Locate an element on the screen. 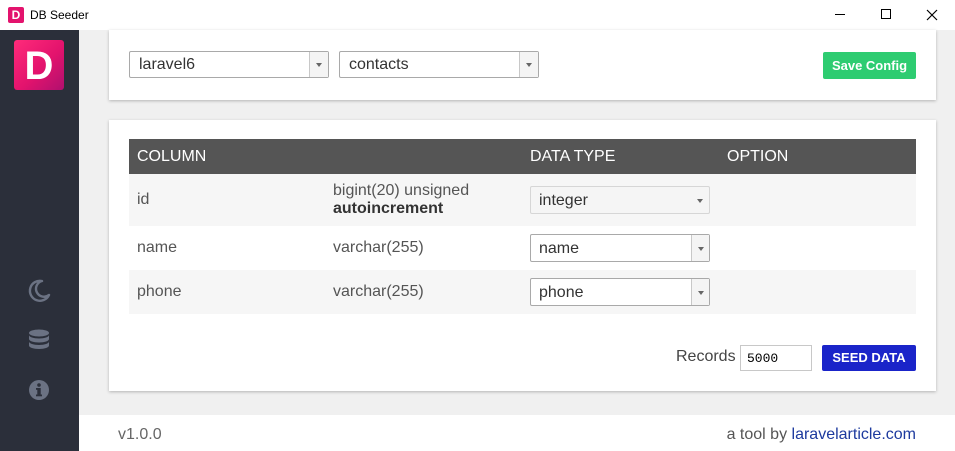 The image size is (955, 451). table-select: contacts is located at coordinates (439, 64).